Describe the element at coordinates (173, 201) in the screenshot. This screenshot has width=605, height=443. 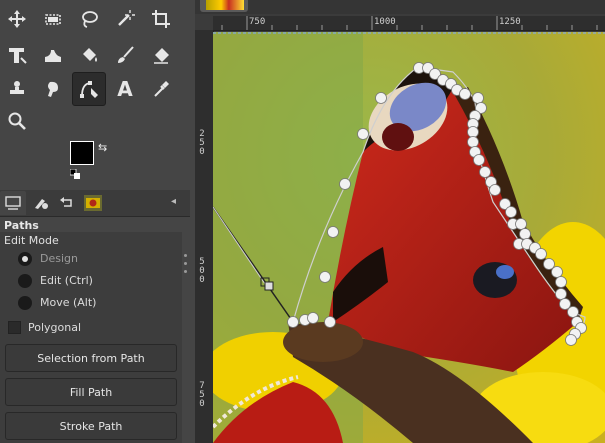
I see `dock-menu-icon: ◂` at that location.